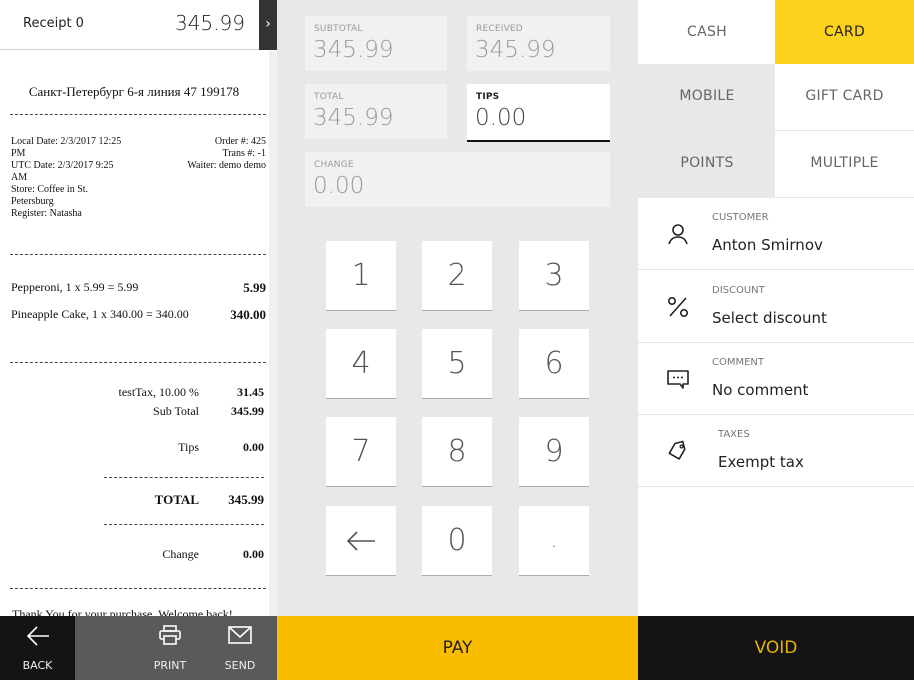 This screenshot has width=914, height=680. I want to click on meta-line: Store: Coffee in St., so click(50, 189).